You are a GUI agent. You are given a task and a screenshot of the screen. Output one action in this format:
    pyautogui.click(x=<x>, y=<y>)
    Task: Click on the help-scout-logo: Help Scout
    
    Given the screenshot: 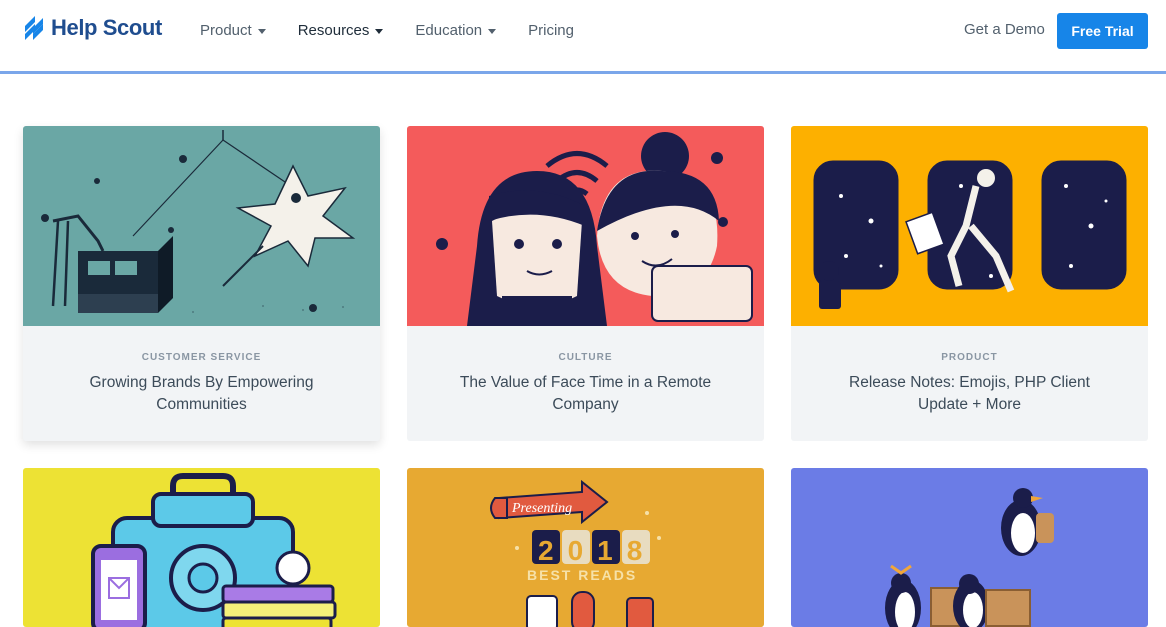 What is the action you would take?
    pyautogui.click(x=92, y=28)
    